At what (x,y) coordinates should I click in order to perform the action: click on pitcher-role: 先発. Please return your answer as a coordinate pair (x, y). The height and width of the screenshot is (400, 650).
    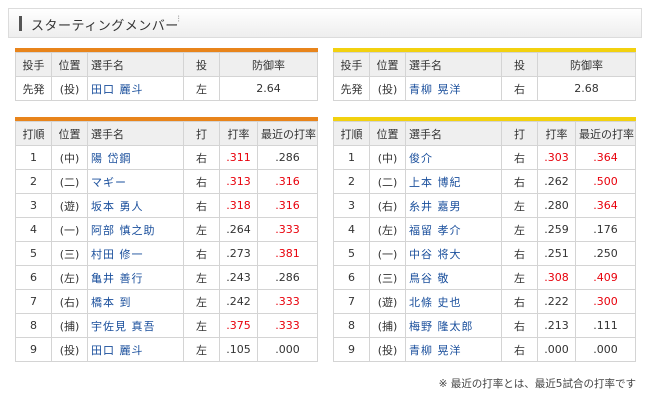
    Looking at the image, I should click on (351, 88).